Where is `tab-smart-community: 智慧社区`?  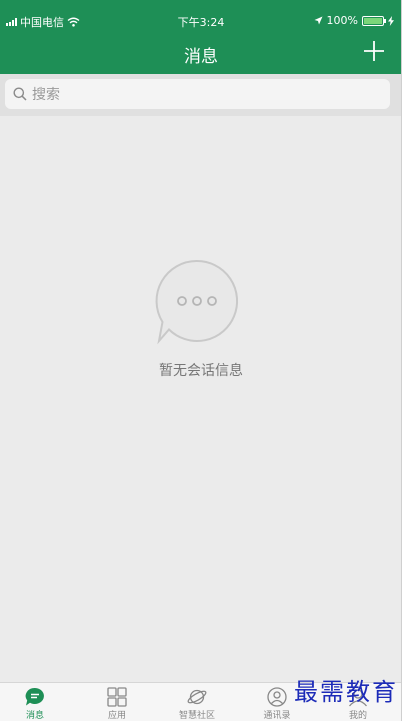
tab-smart-community: 智慧社区 is located at coordinates (197, 702).